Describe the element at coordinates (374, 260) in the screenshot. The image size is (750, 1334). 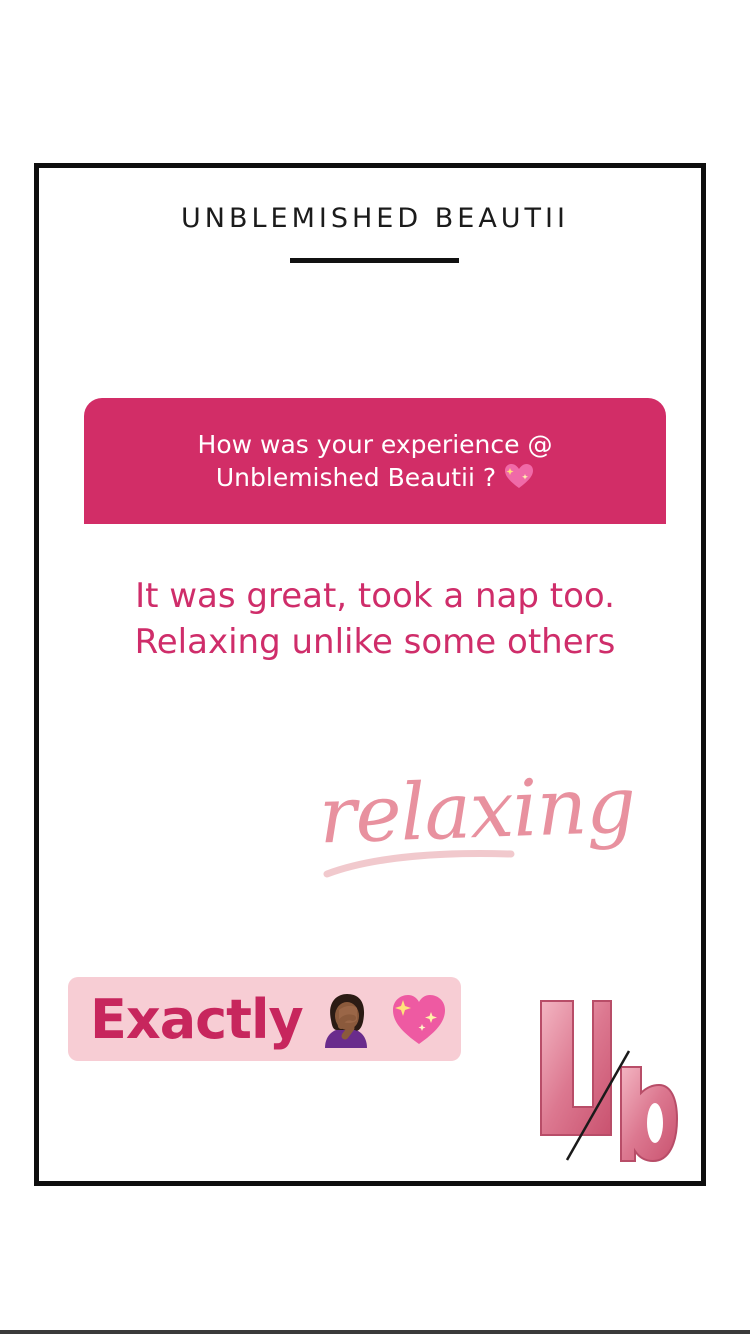
I see `brand-underline` at that location.